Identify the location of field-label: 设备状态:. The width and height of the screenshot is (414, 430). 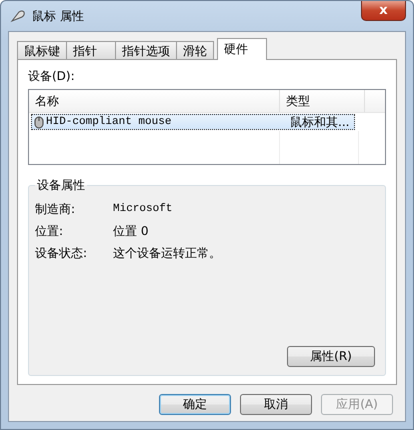
(61, 253).